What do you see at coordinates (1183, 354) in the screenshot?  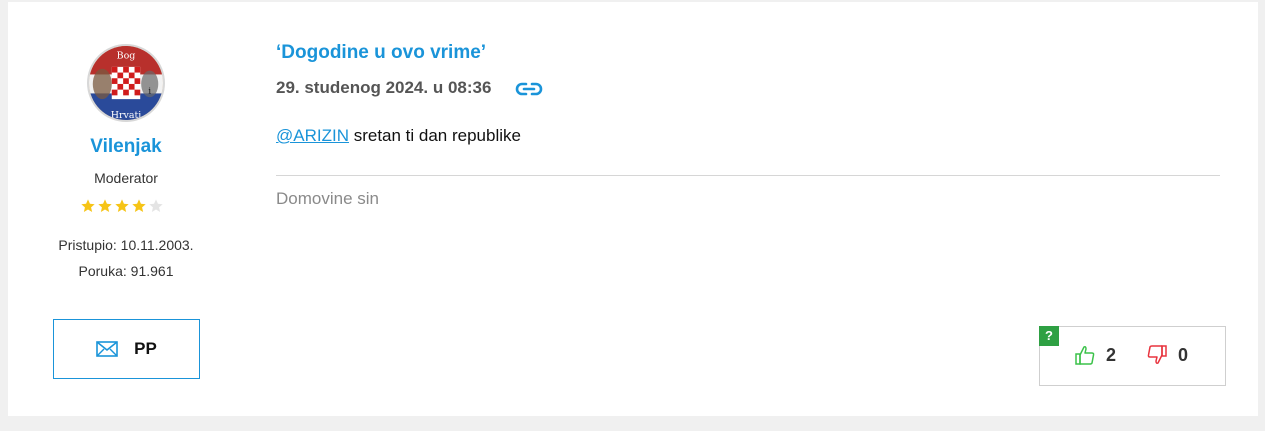 I see `dislike-count: 0` at bounding box center [1183, 354].